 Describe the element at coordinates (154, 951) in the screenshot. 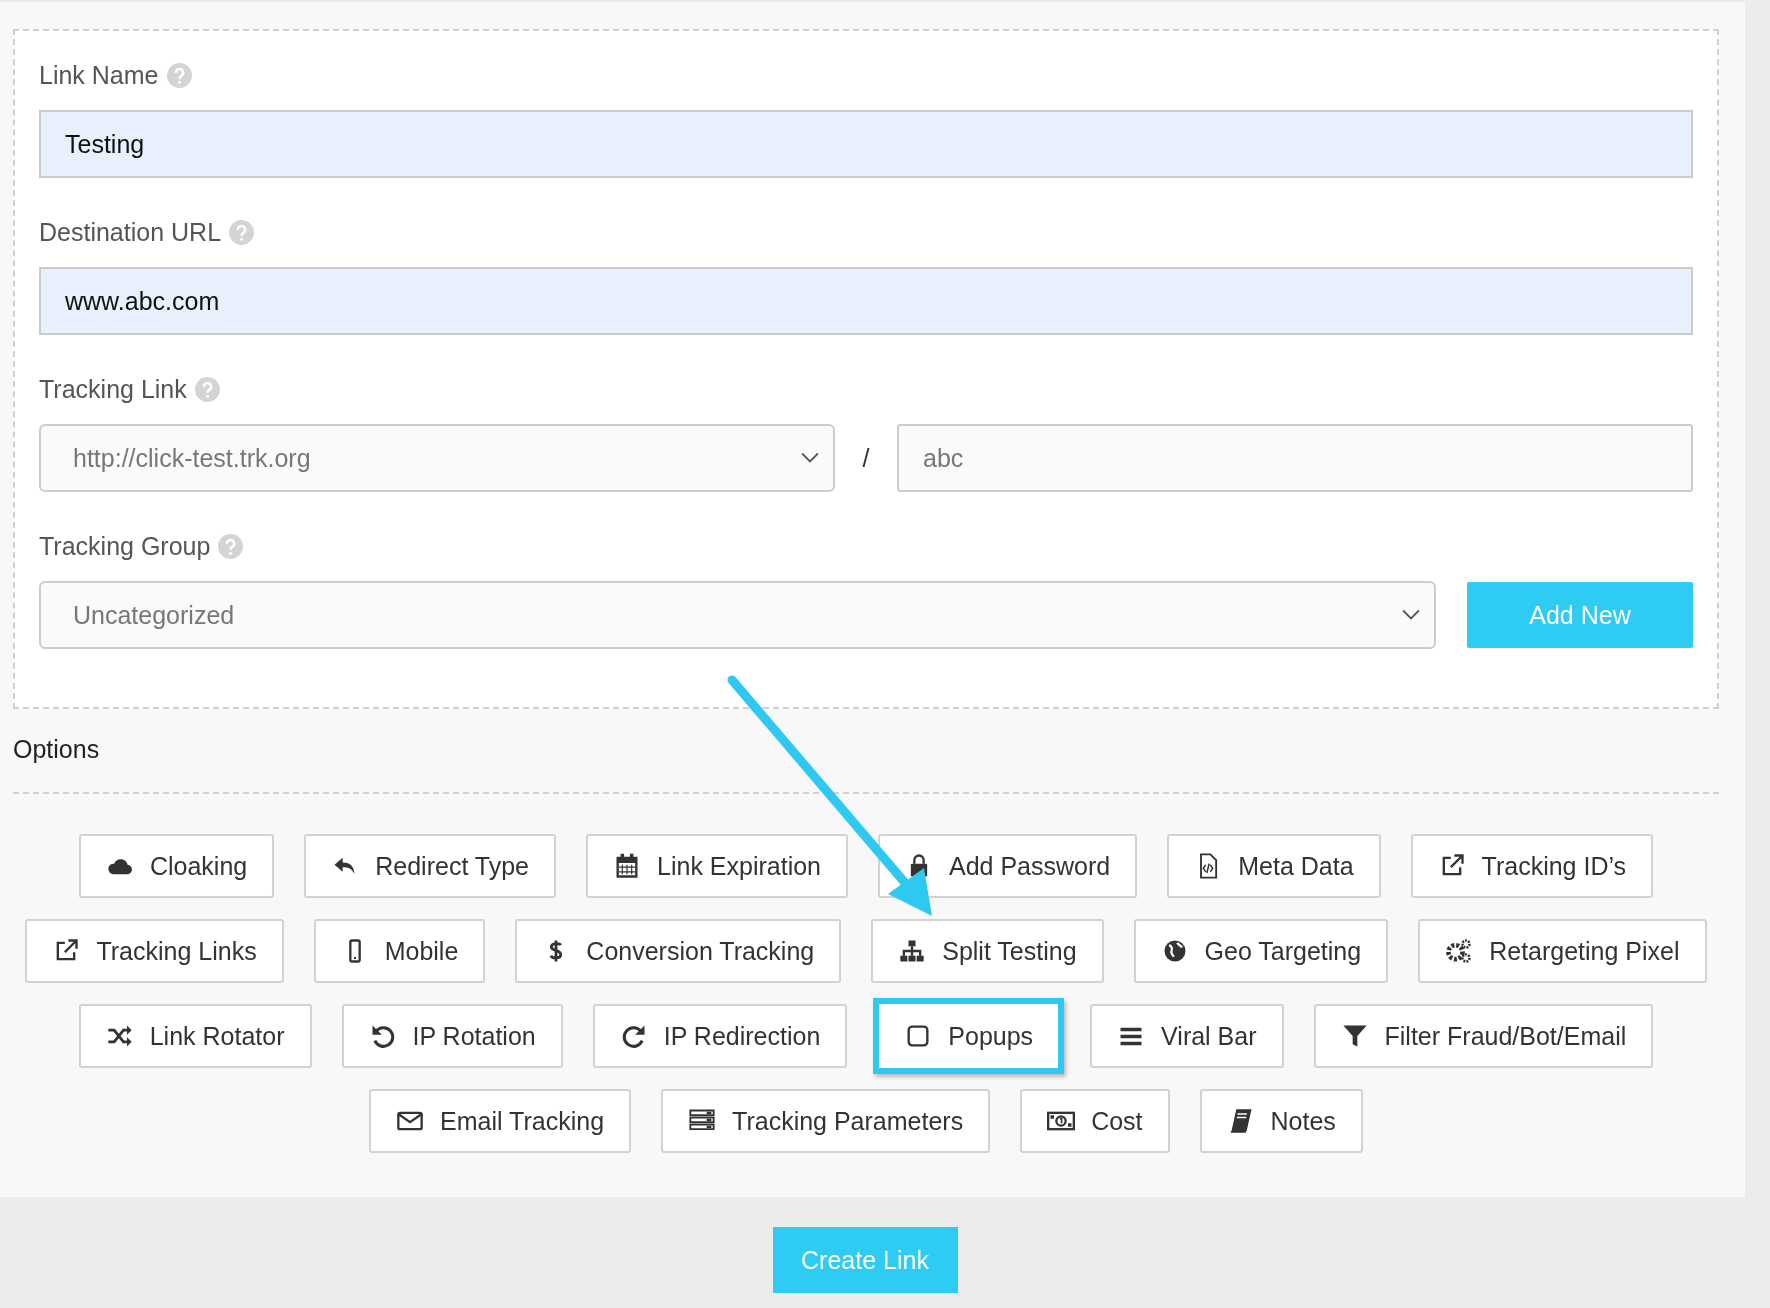

I see `option-button: Tracking Links` at that location.